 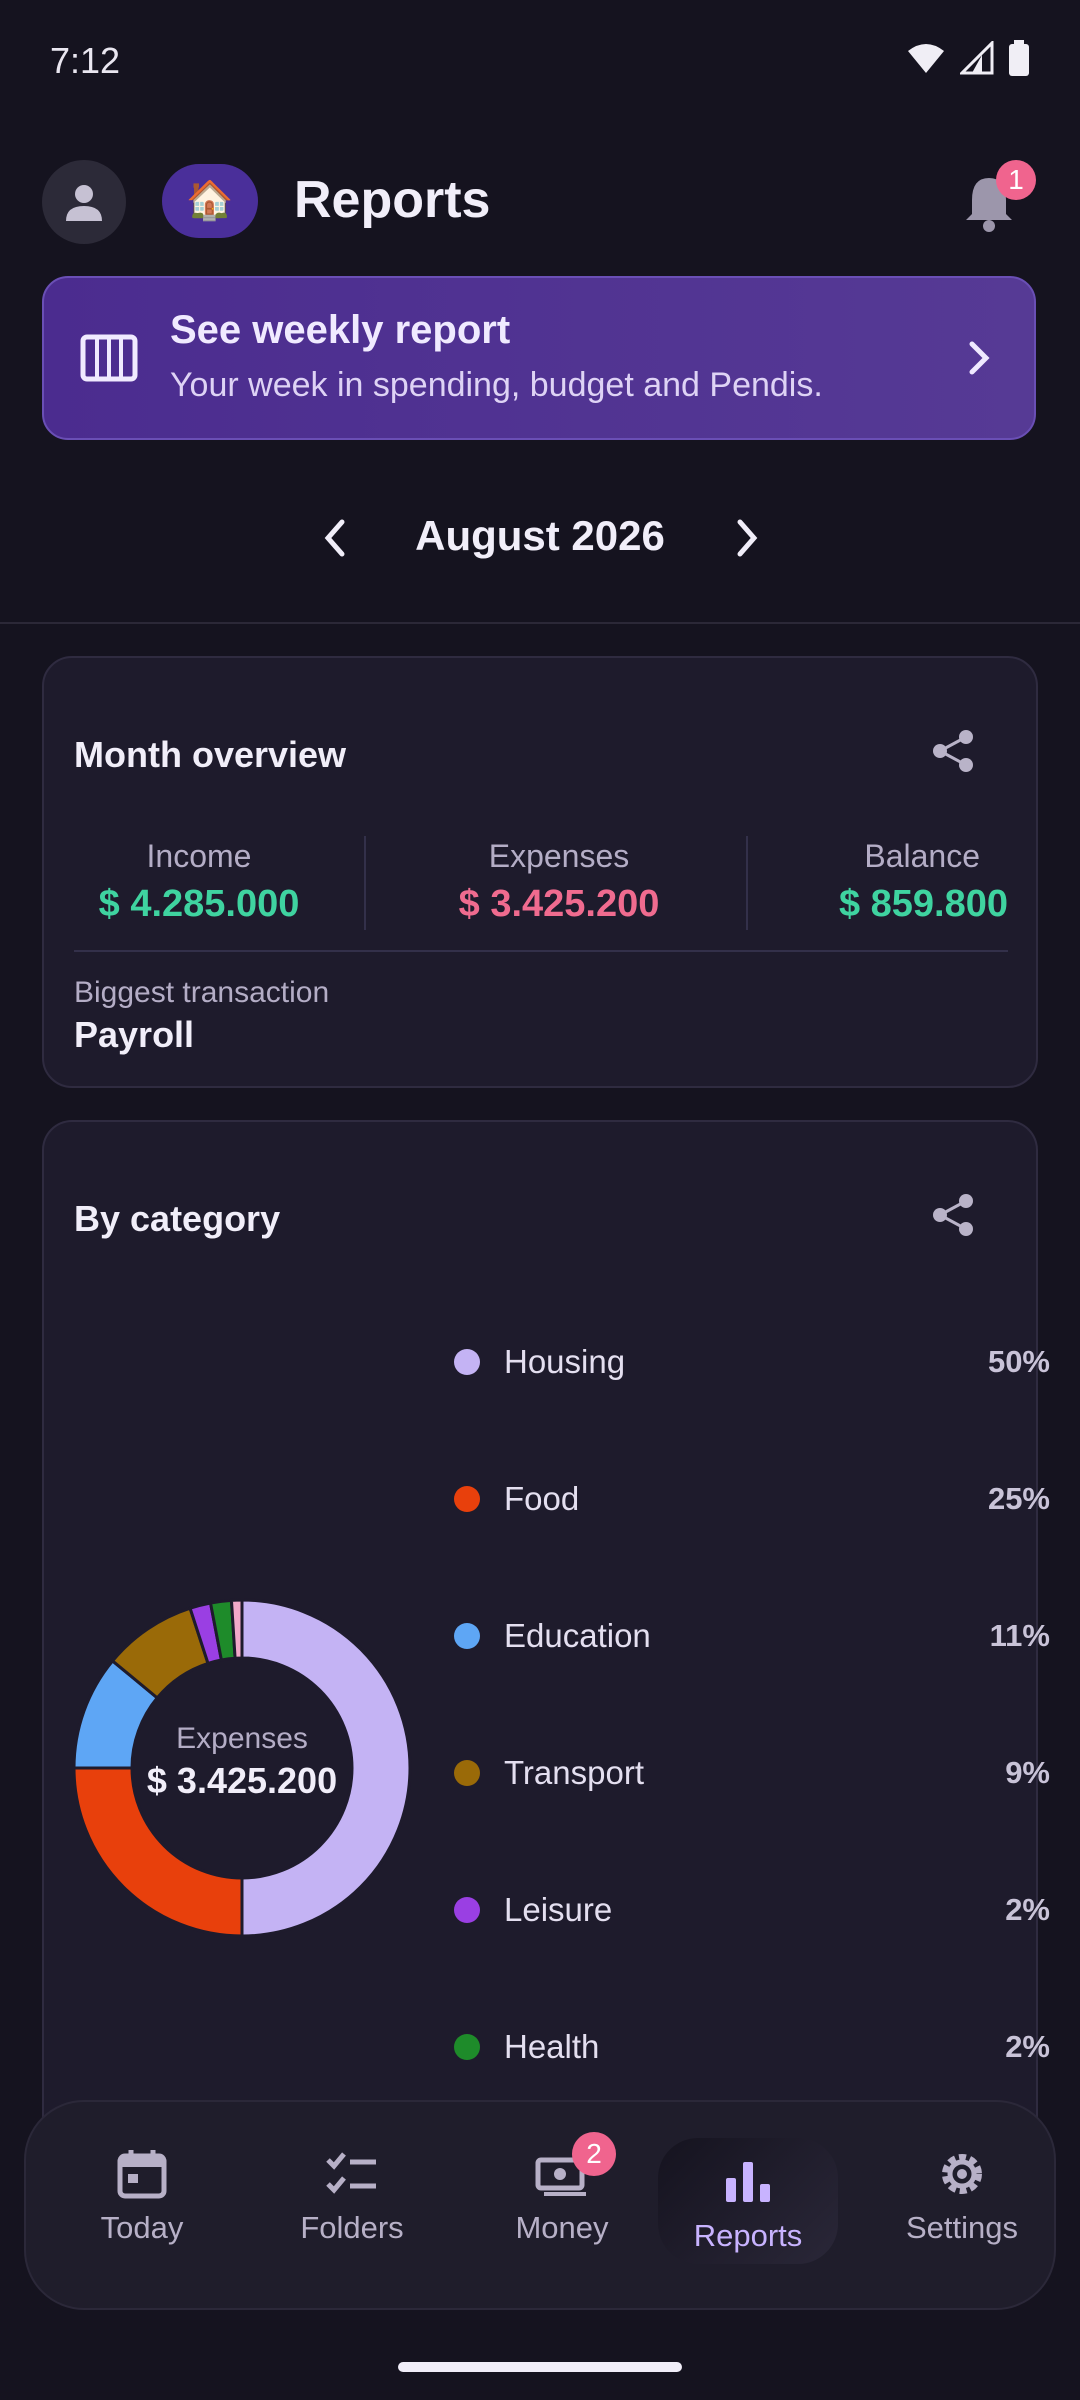 What do you see at coordinates (109, 358) in the screenshot?
I see `report-grid-icon` at bounding box center [109, 358].